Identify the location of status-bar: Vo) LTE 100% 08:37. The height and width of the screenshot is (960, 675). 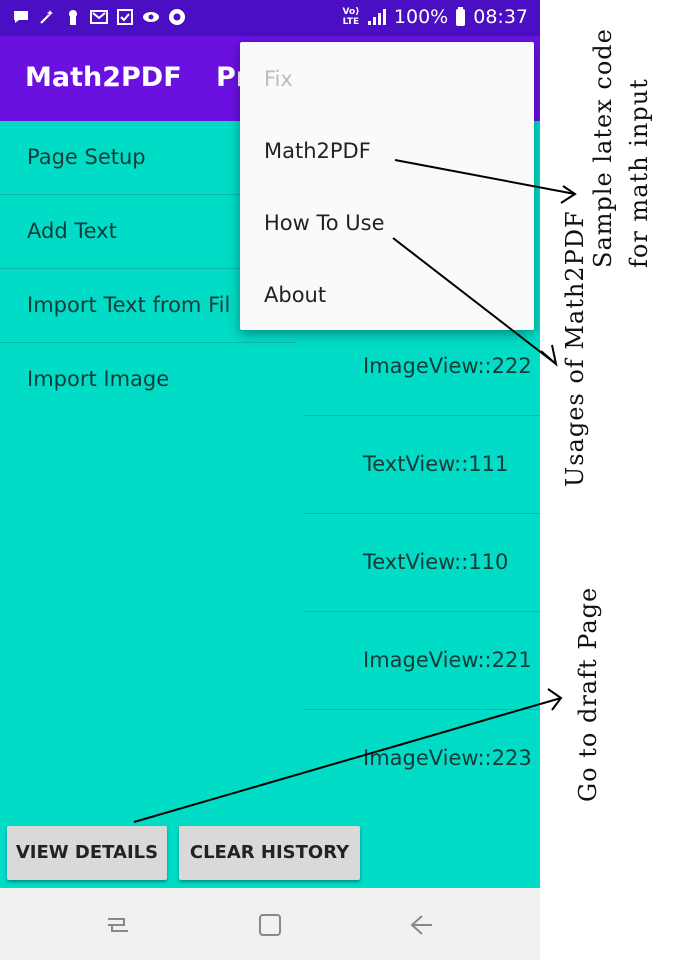
(270, 18).